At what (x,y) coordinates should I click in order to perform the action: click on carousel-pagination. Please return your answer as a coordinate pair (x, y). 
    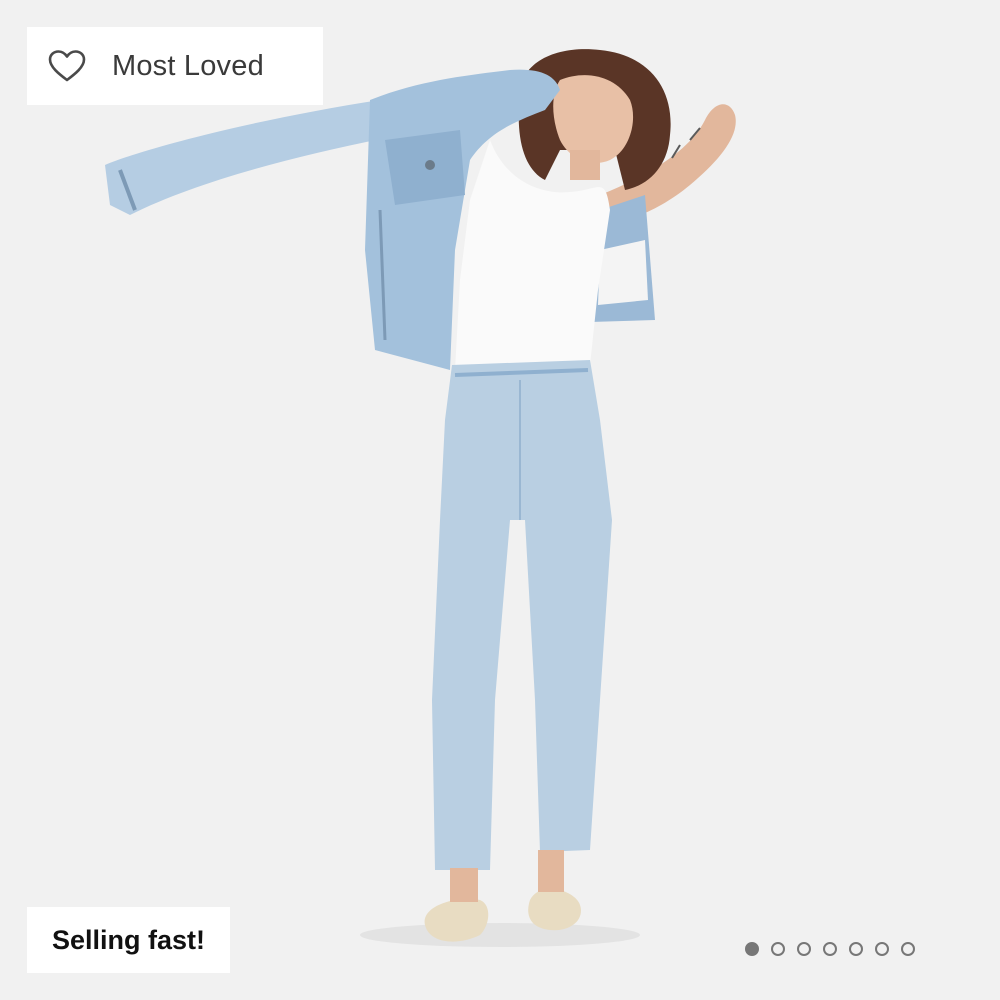
    Looking at the image, I should click on (830, 949).